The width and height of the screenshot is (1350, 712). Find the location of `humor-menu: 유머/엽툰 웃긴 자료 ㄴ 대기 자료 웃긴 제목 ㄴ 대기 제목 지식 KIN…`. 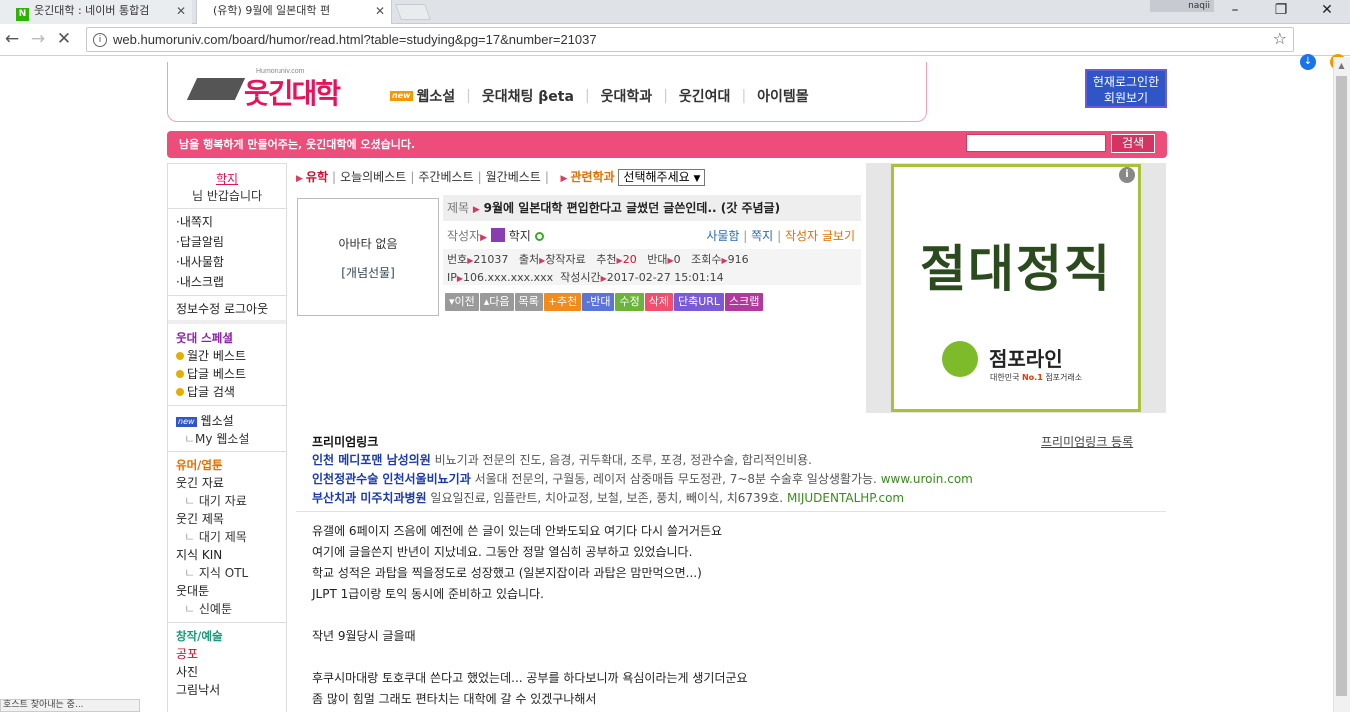

humor-menu: 유머/엽툰 웃긴 자료 ㄴ 대기 자료 웃긴 제목 ㄴ 대기 제목 지식 KIN… is located at coordinates (227, 537).